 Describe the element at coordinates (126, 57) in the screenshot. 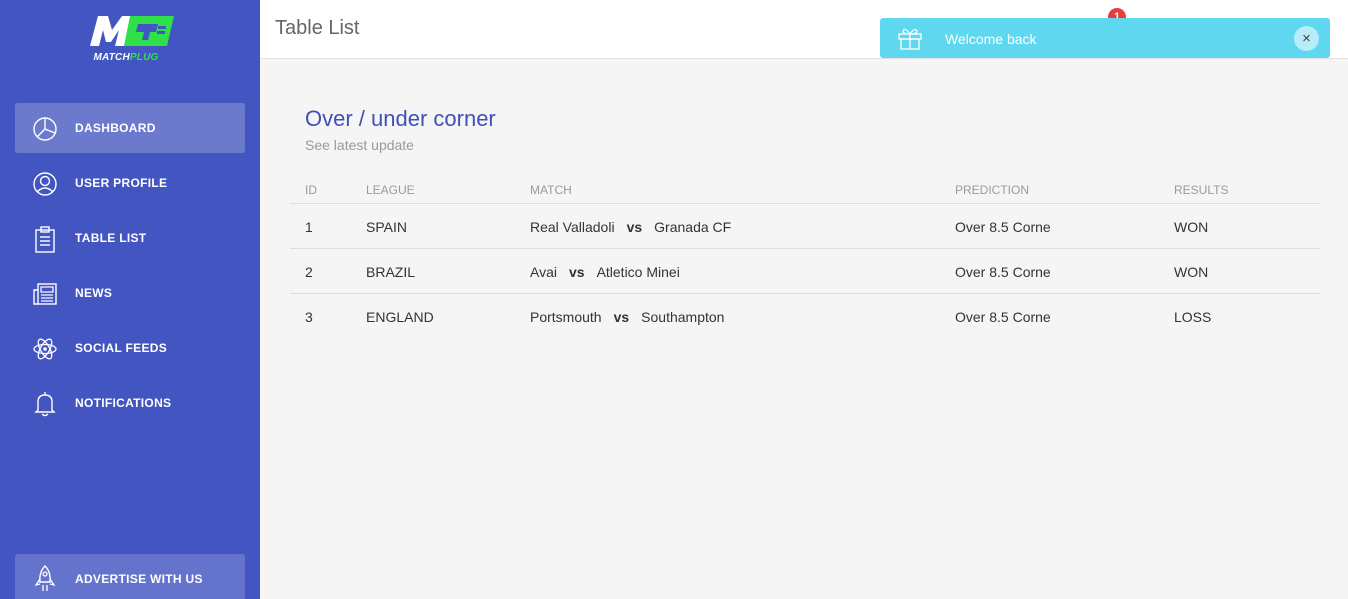

I see `logo-wordmark: MATCHPLUG` at that location.